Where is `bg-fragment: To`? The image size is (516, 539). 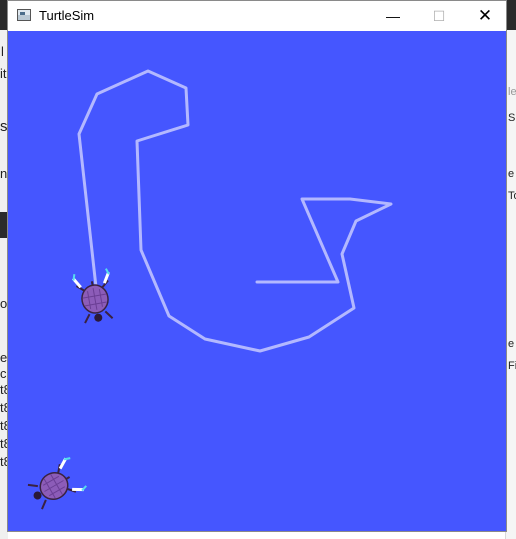 bg-fragment: To is located at coordinates (512, 196).